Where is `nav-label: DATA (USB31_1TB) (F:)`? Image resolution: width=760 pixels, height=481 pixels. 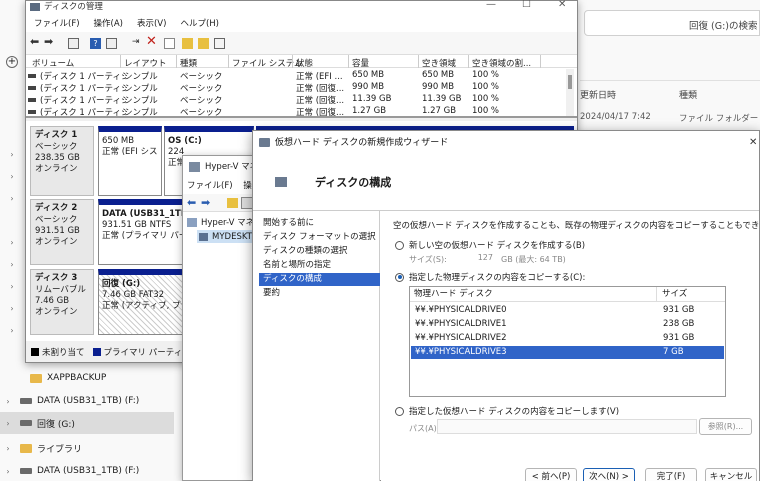
nav-label: DATA (USB31_1TB) (F:) is located at coordinates (88, 401).